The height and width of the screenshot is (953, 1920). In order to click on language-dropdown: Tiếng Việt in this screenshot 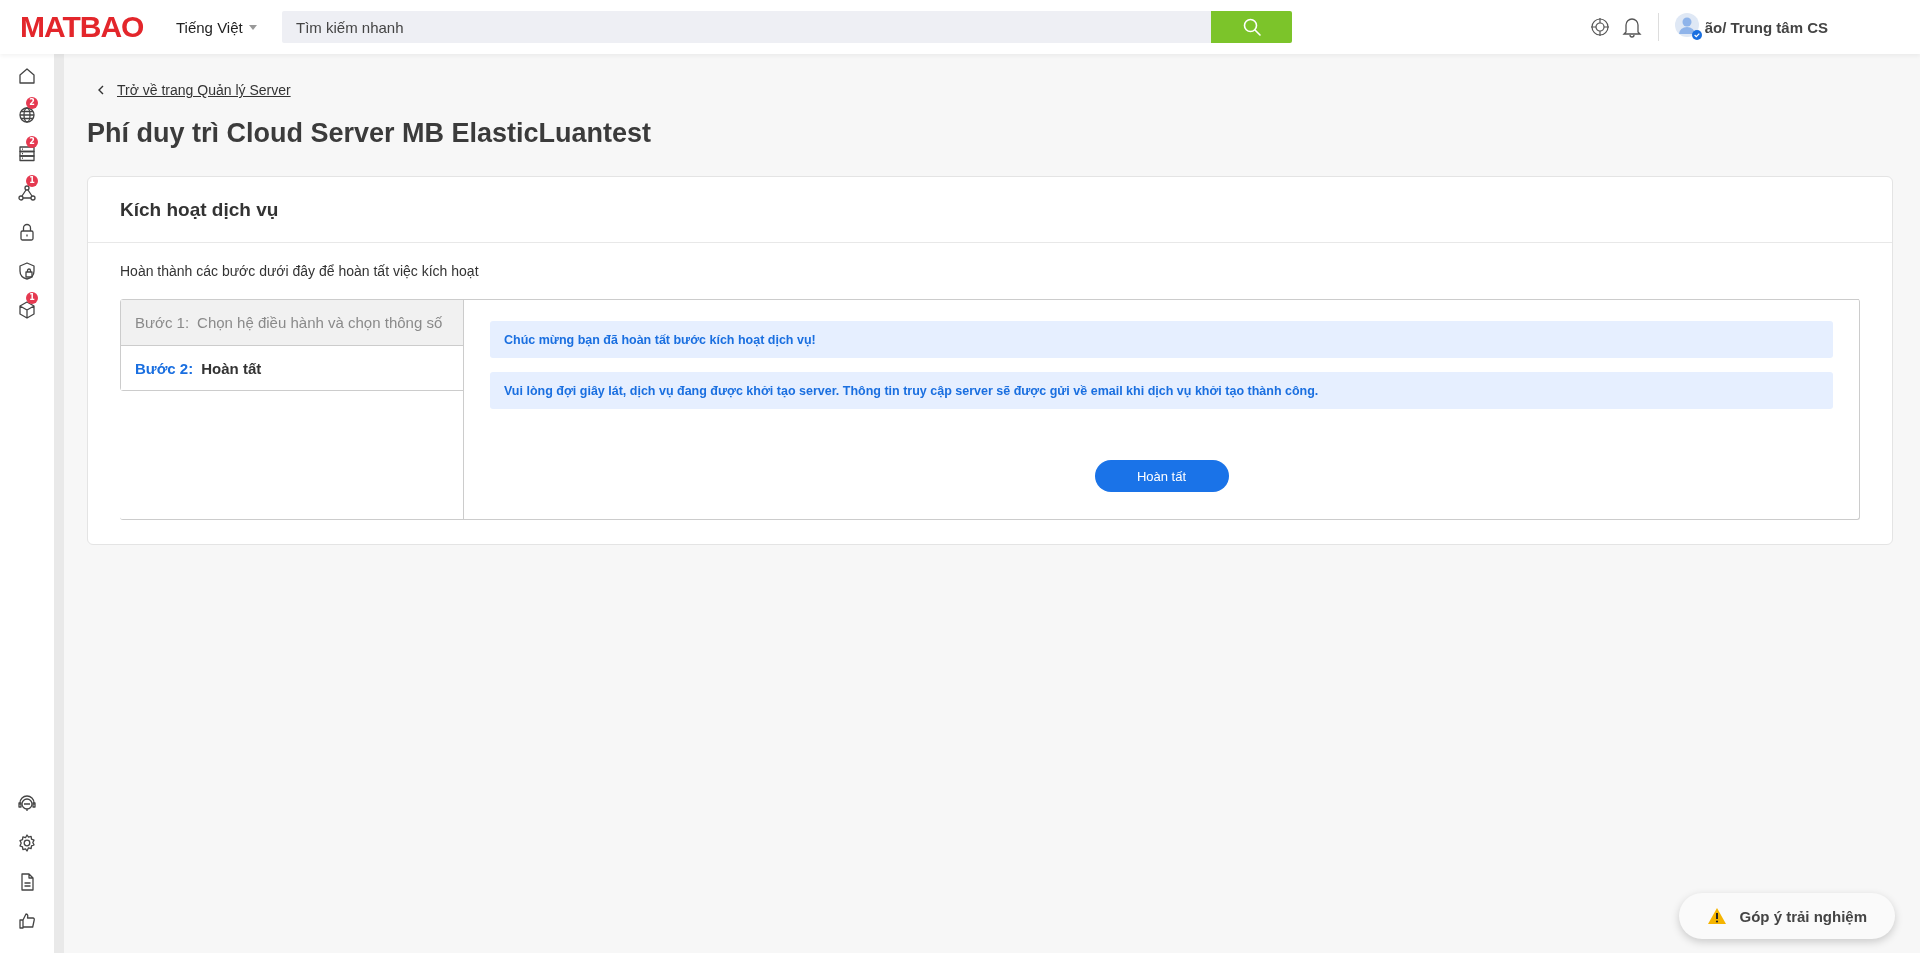, I will do `click(223, 27)`.